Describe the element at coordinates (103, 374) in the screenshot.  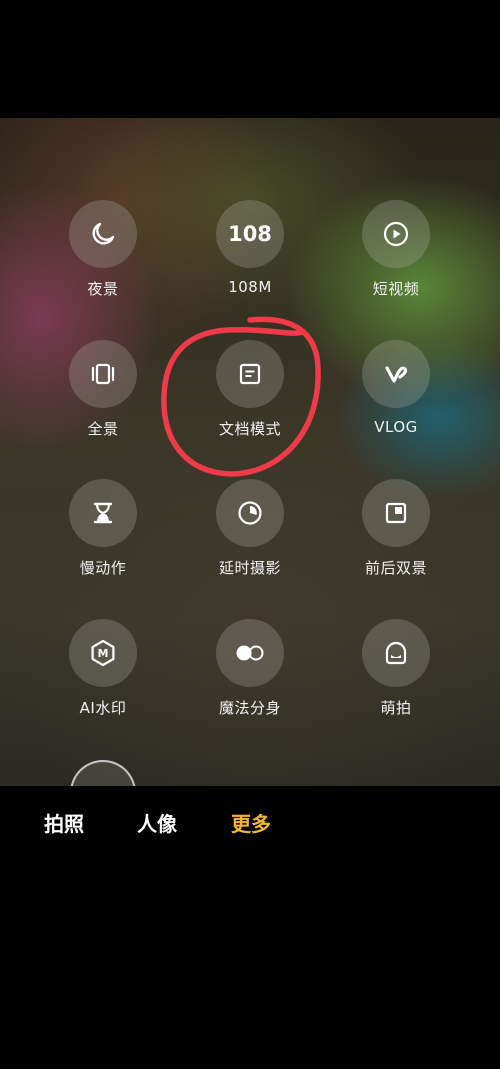
I see `panorama-icon` at that location.